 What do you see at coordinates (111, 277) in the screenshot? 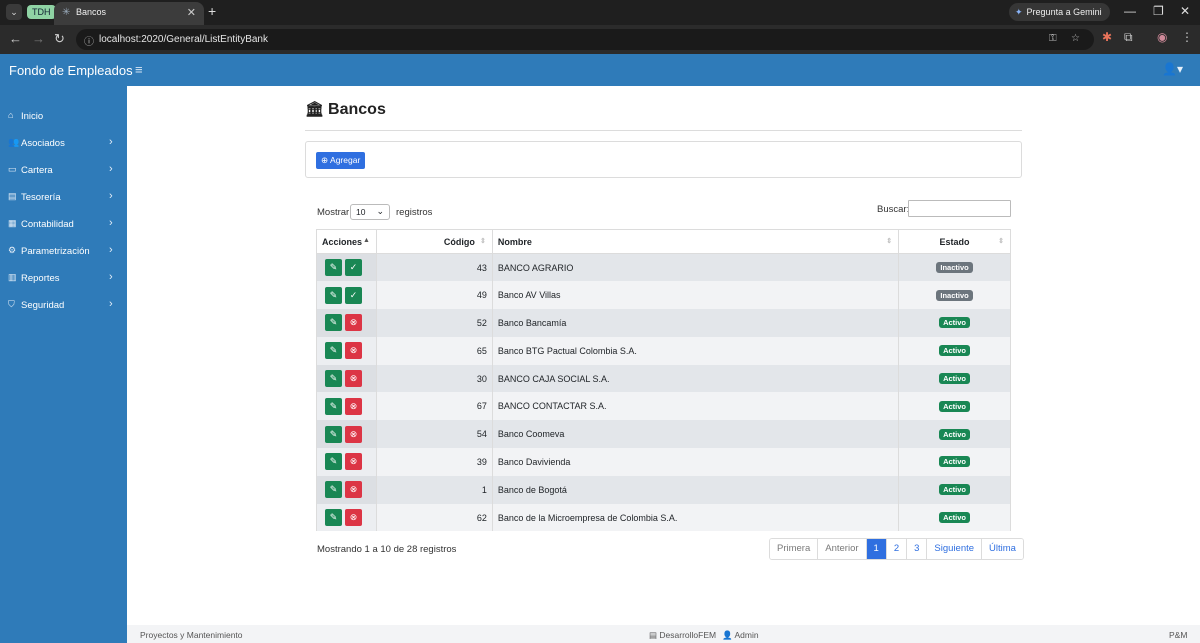
I see `chevron-right-icon: ›` at bounding box center [111, 277].